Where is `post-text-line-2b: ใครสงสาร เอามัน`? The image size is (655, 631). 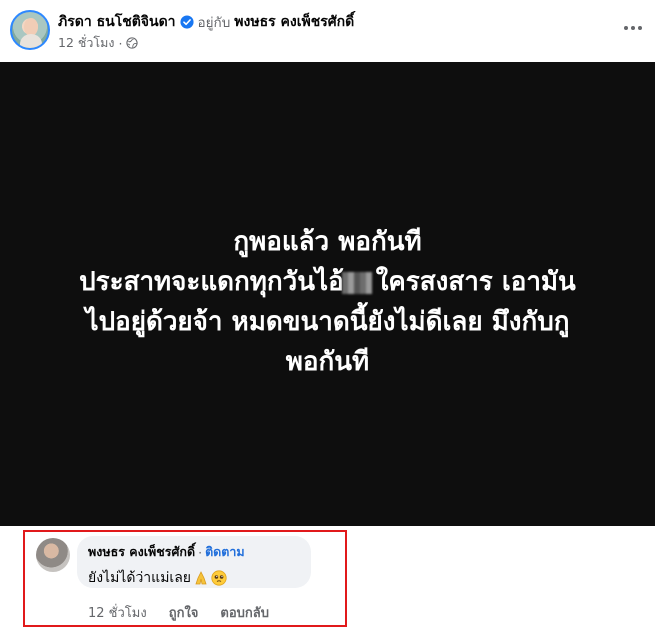
post-text-line-2b: ใครสงสาร เอามัน is located at coordinates (475, 282).